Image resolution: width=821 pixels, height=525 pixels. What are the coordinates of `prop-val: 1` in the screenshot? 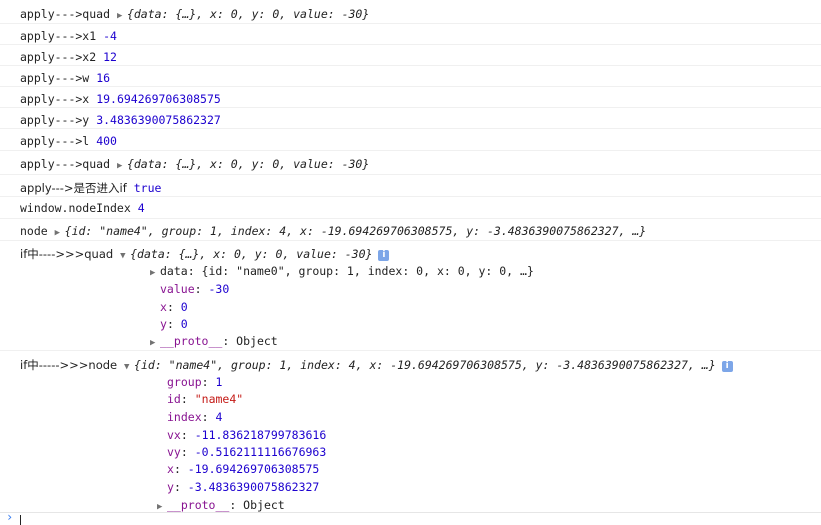 It's located at (219, 382).